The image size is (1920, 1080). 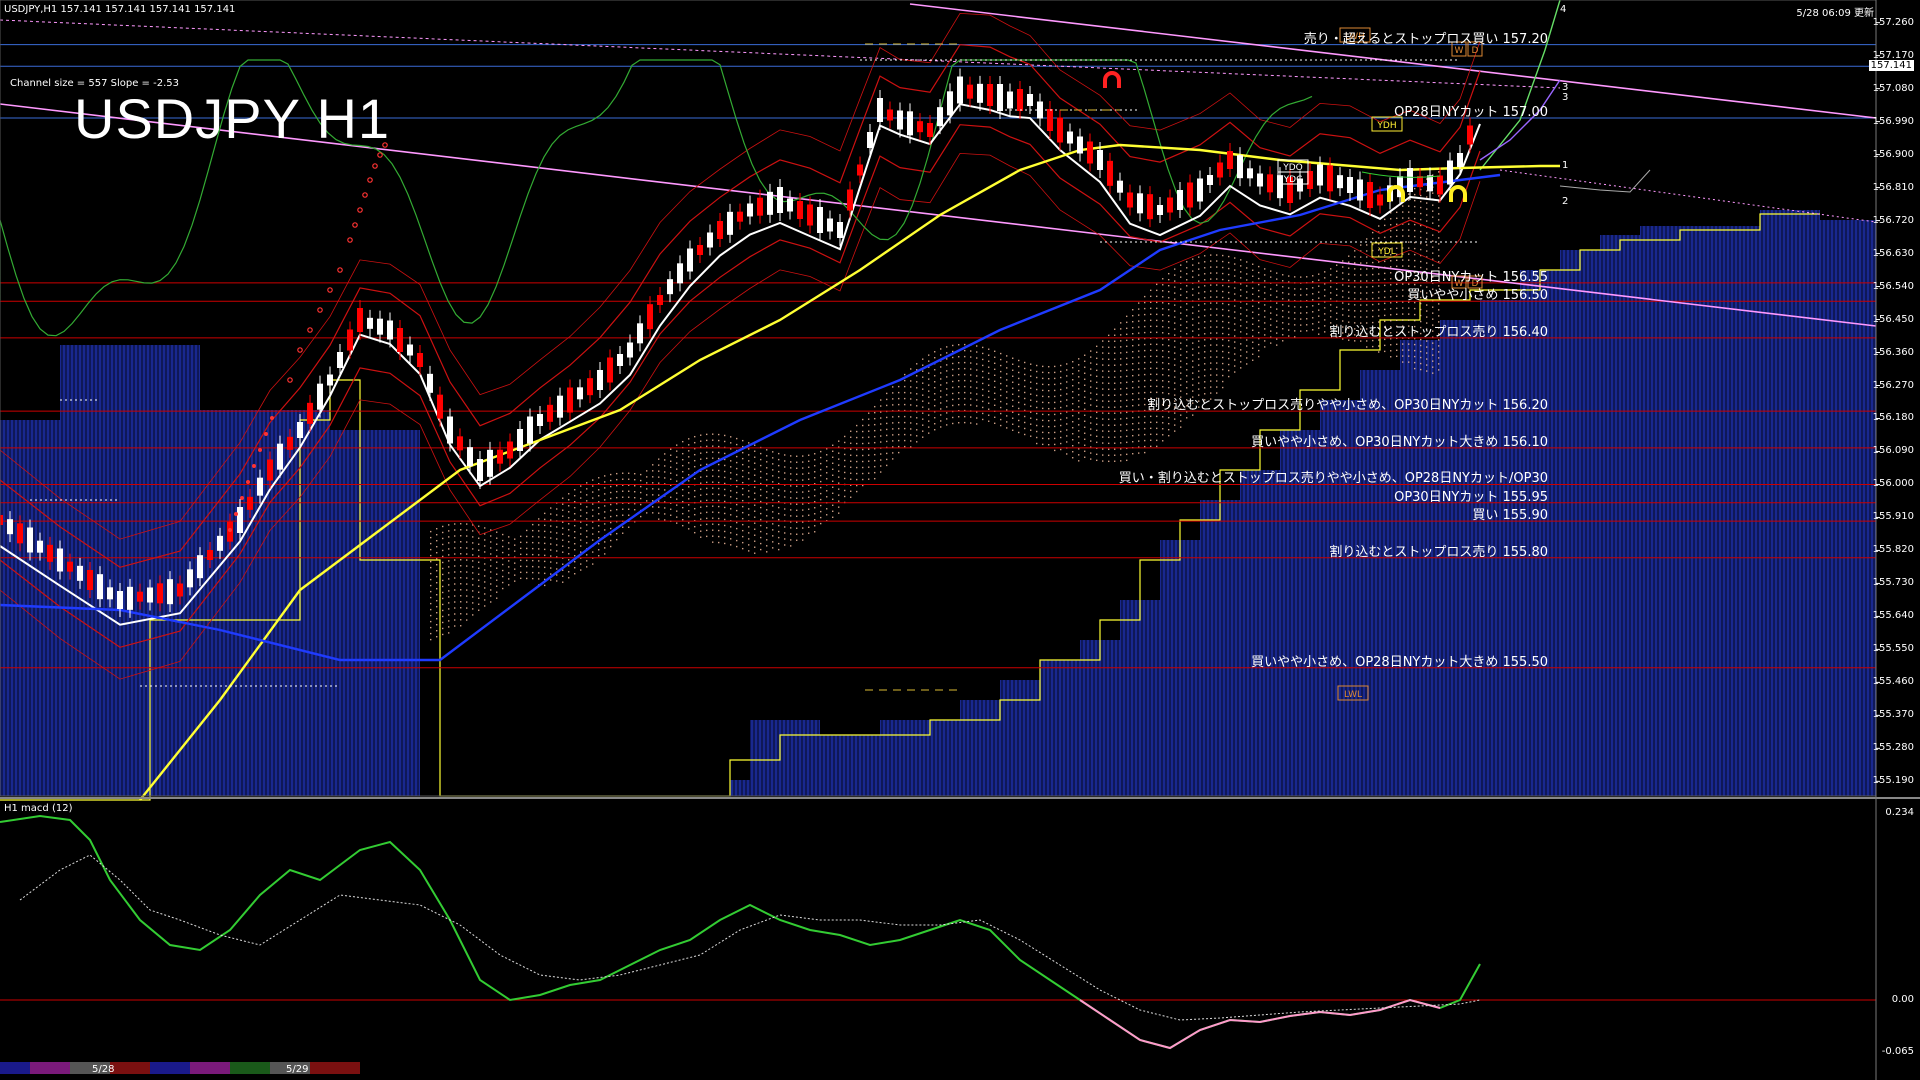 What do you see at coordinates (370, 180) in the screenshot?
I see `sar-dot` at bounding box center [370, 180].